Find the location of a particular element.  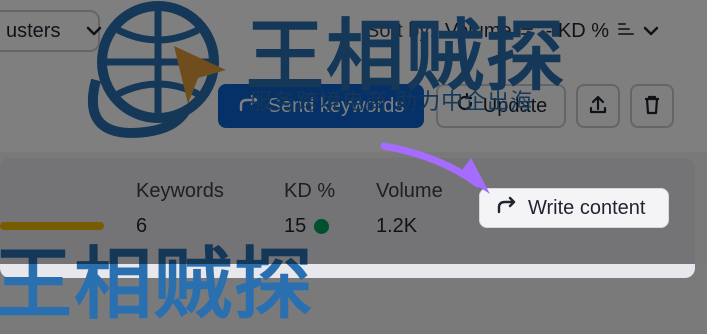

sort-secondary-label: - KD % is located at coordinates (577, 30).